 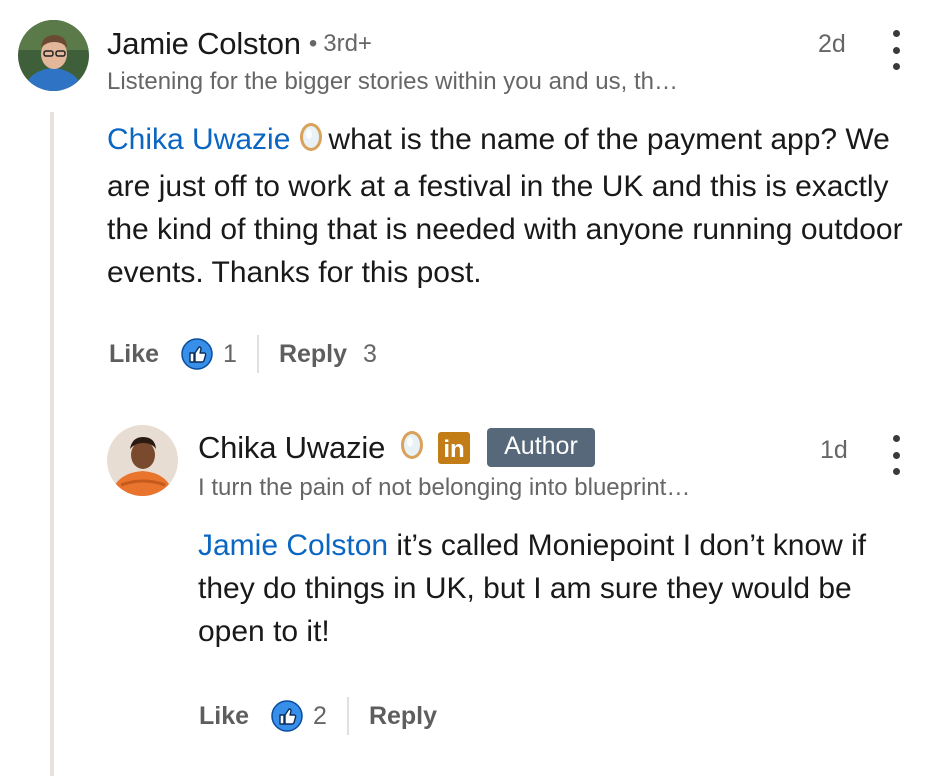 I want to click on linkedin-glyph: in, so click(x=453, y=449).